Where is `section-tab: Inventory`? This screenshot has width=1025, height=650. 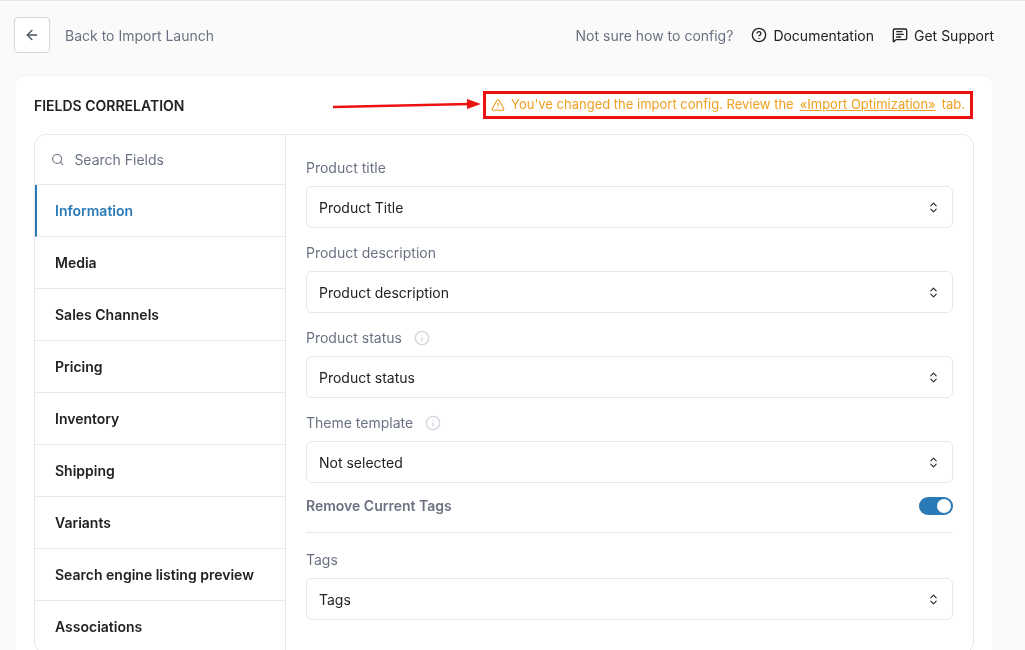 section-tab: Inventory is located at coordinates (160, 419).